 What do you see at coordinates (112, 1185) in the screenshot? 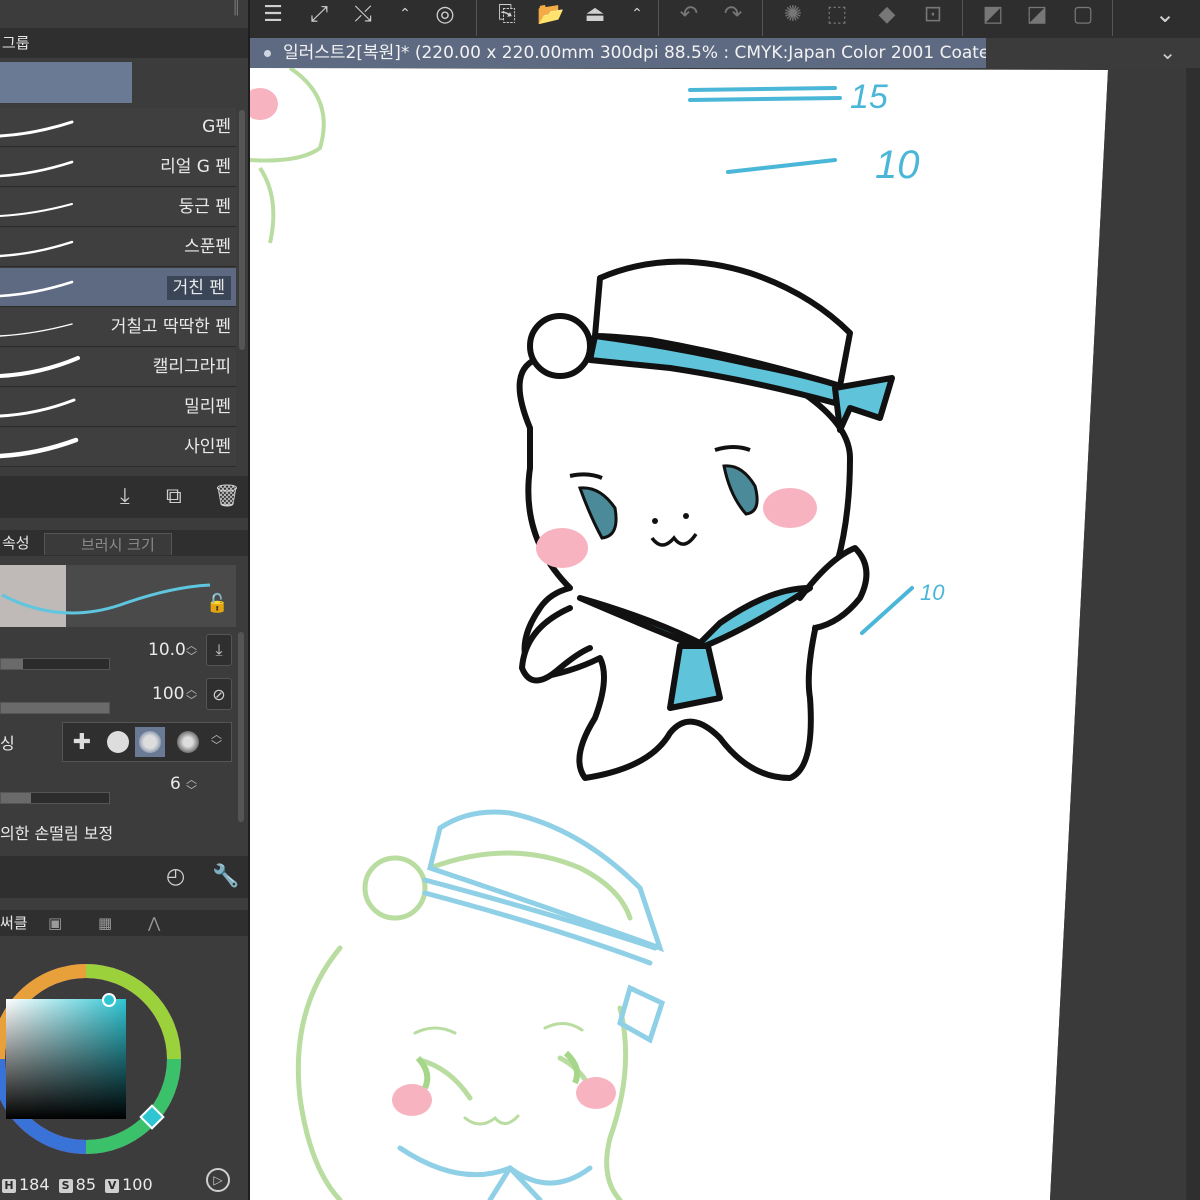
I see `v-badge: V` at bounding box center [112, 1185].